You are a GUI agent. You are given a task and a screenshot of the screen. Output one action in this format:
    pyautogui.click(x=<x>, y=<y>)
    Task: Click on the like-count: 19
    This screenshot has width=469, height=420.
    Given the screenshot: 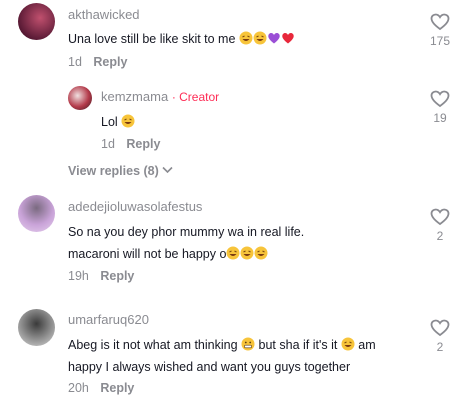 What is the action you would take?
    pyautogui.click(x=440, y=118)
    